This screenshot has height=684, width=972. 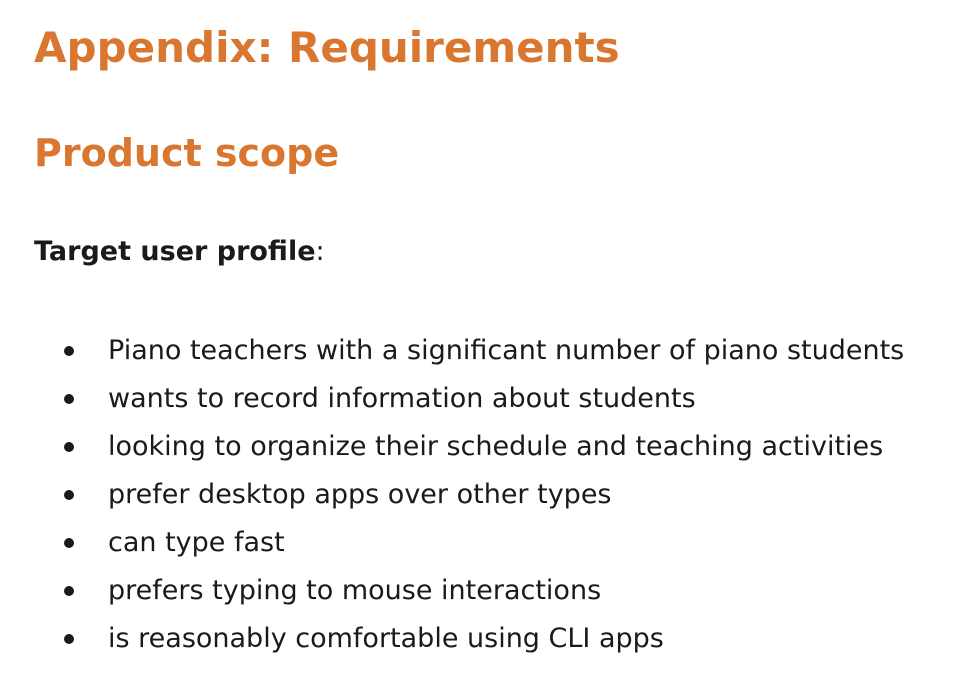 What do you see at coordinates (386, 638) in the screenshot?
I see `list-item-text: is reasonably comfortable using CLI apps` at bounding box center [386, 638].